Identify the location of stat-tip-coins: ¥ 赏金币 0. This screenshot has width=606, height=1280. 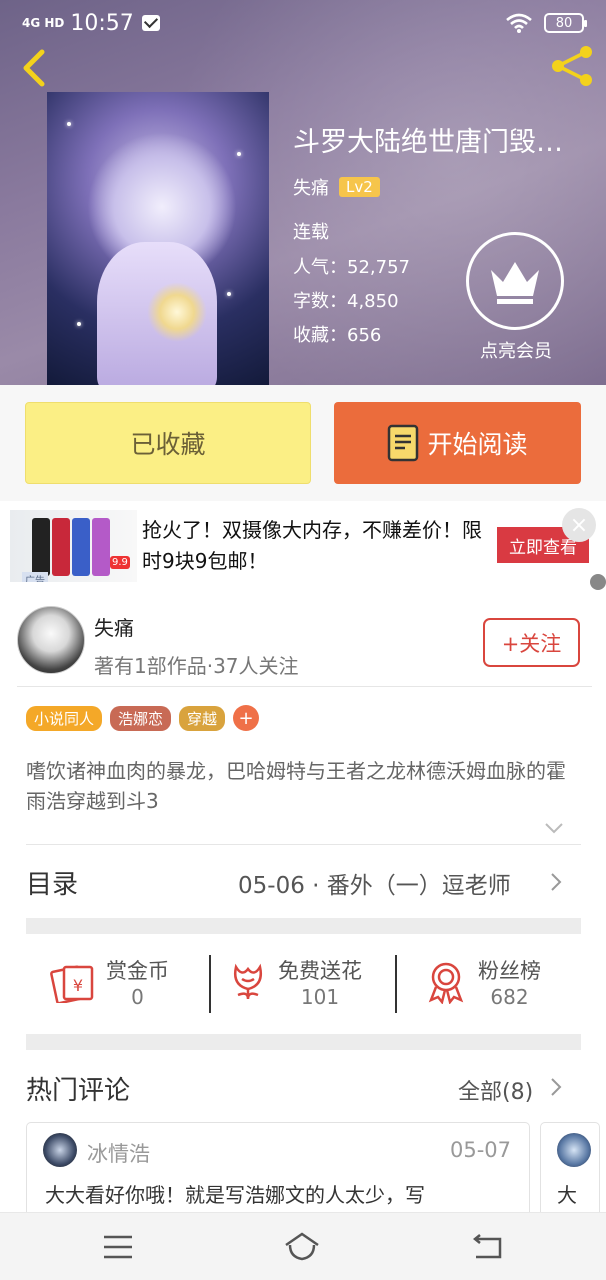
(109, 982).